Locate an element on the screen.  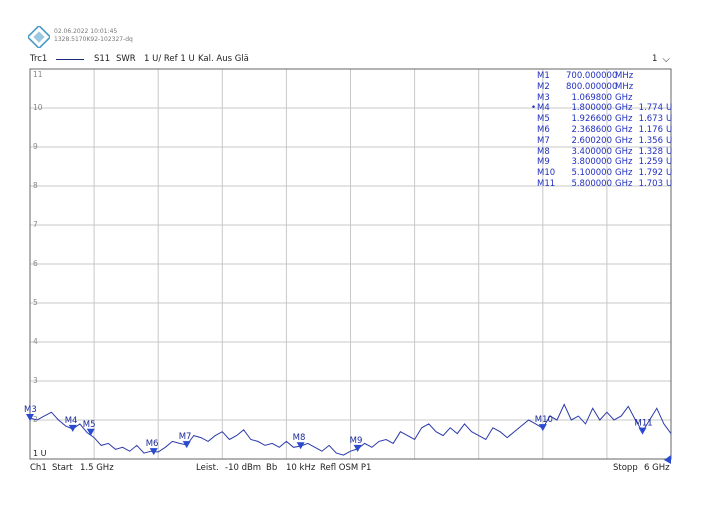
marker-value: 1.176 is located at coordinates (650, 129).